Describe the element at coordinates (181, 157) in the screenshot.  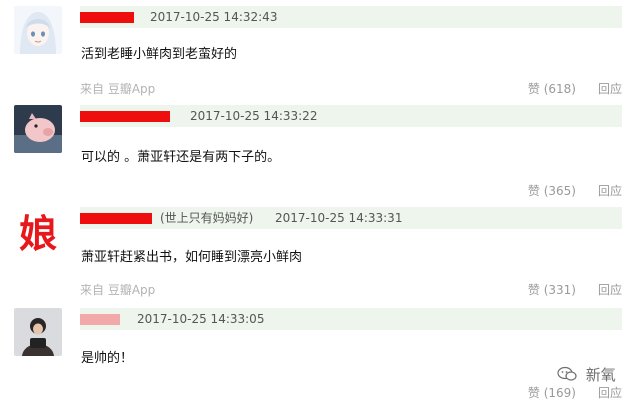
I see `comment-text: 可以的 。萧亚轩还是有两下子的。` at that location.